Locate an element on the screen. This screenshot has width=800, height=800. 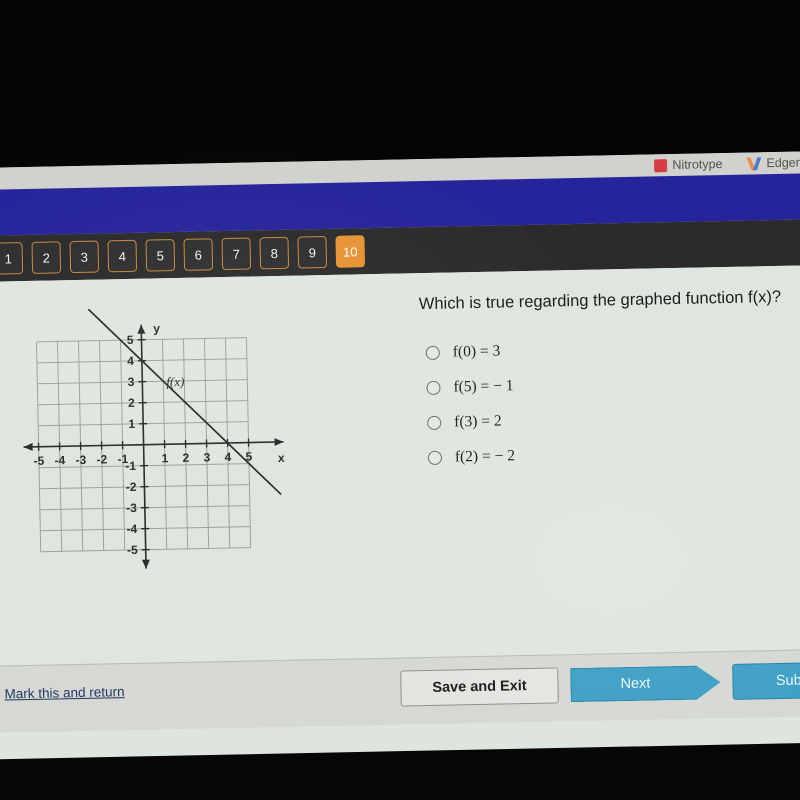
question-nav-item-5: 5 is located at coordinates (160, 255).